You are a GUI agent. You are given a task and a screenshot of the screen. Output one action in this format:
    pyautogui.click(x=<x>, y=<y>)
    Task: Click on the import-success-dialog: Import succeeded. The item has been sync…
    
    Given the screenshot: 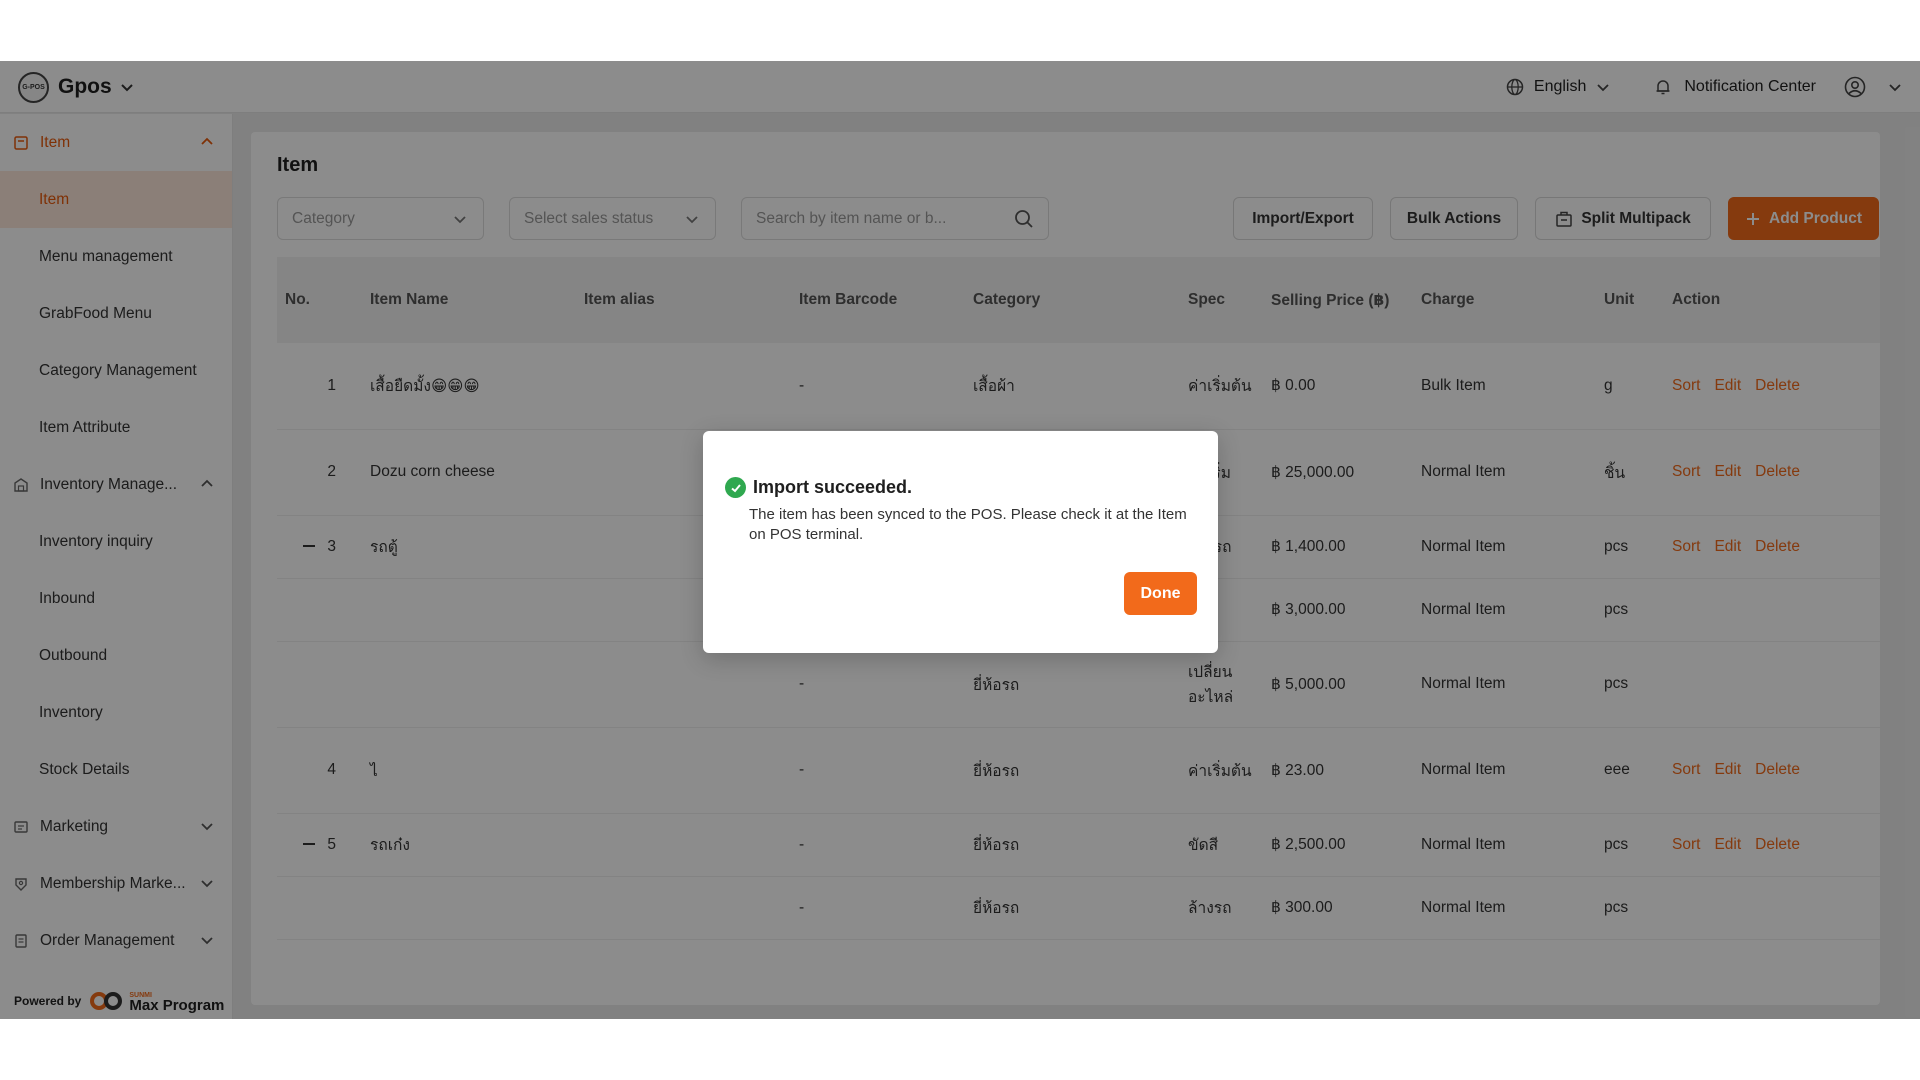 What is the action you would take?
    pyautogui.click(x=960, y=542)
    